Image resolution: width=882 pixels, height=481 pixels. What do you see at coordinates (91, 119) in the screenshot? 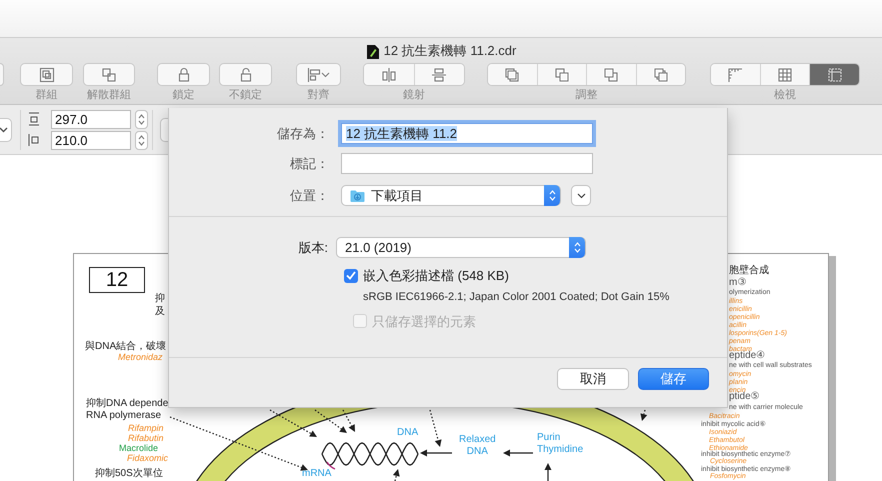
I see `number-field: 297.0` at bounding box center [91, 119].